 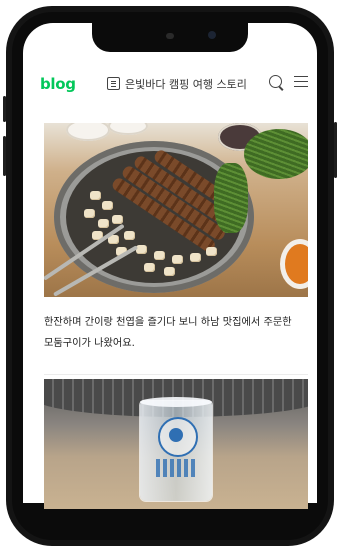 I want to click on hamburger-menu-icon, so click(x=301, y=82).